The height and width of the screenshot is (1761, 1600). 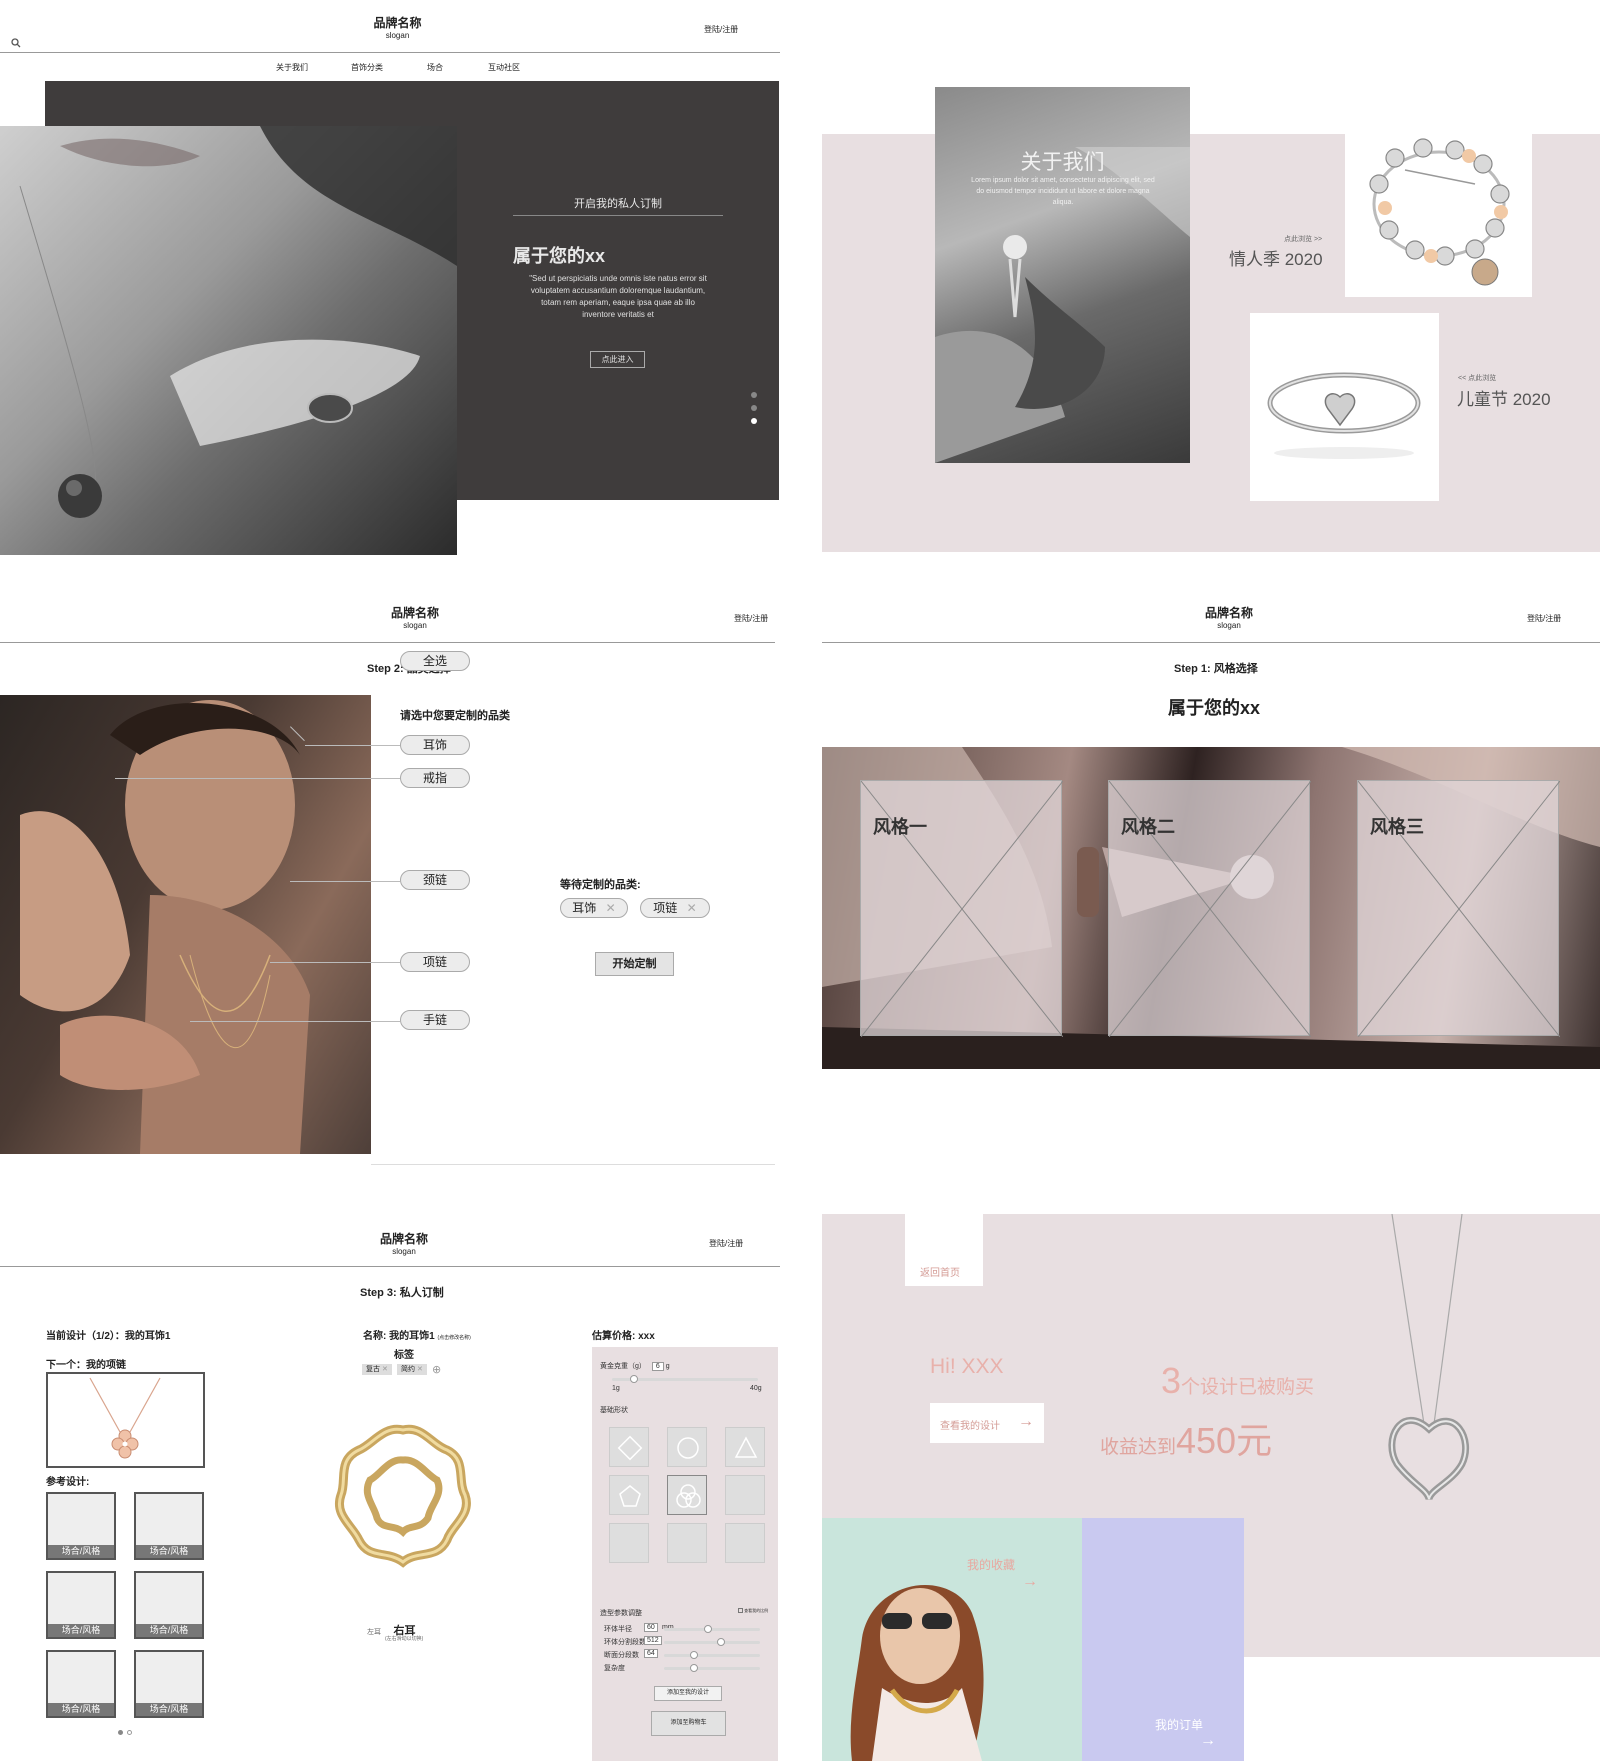 I want to click on category-choker: 颈链, so click(x=435, y=880).